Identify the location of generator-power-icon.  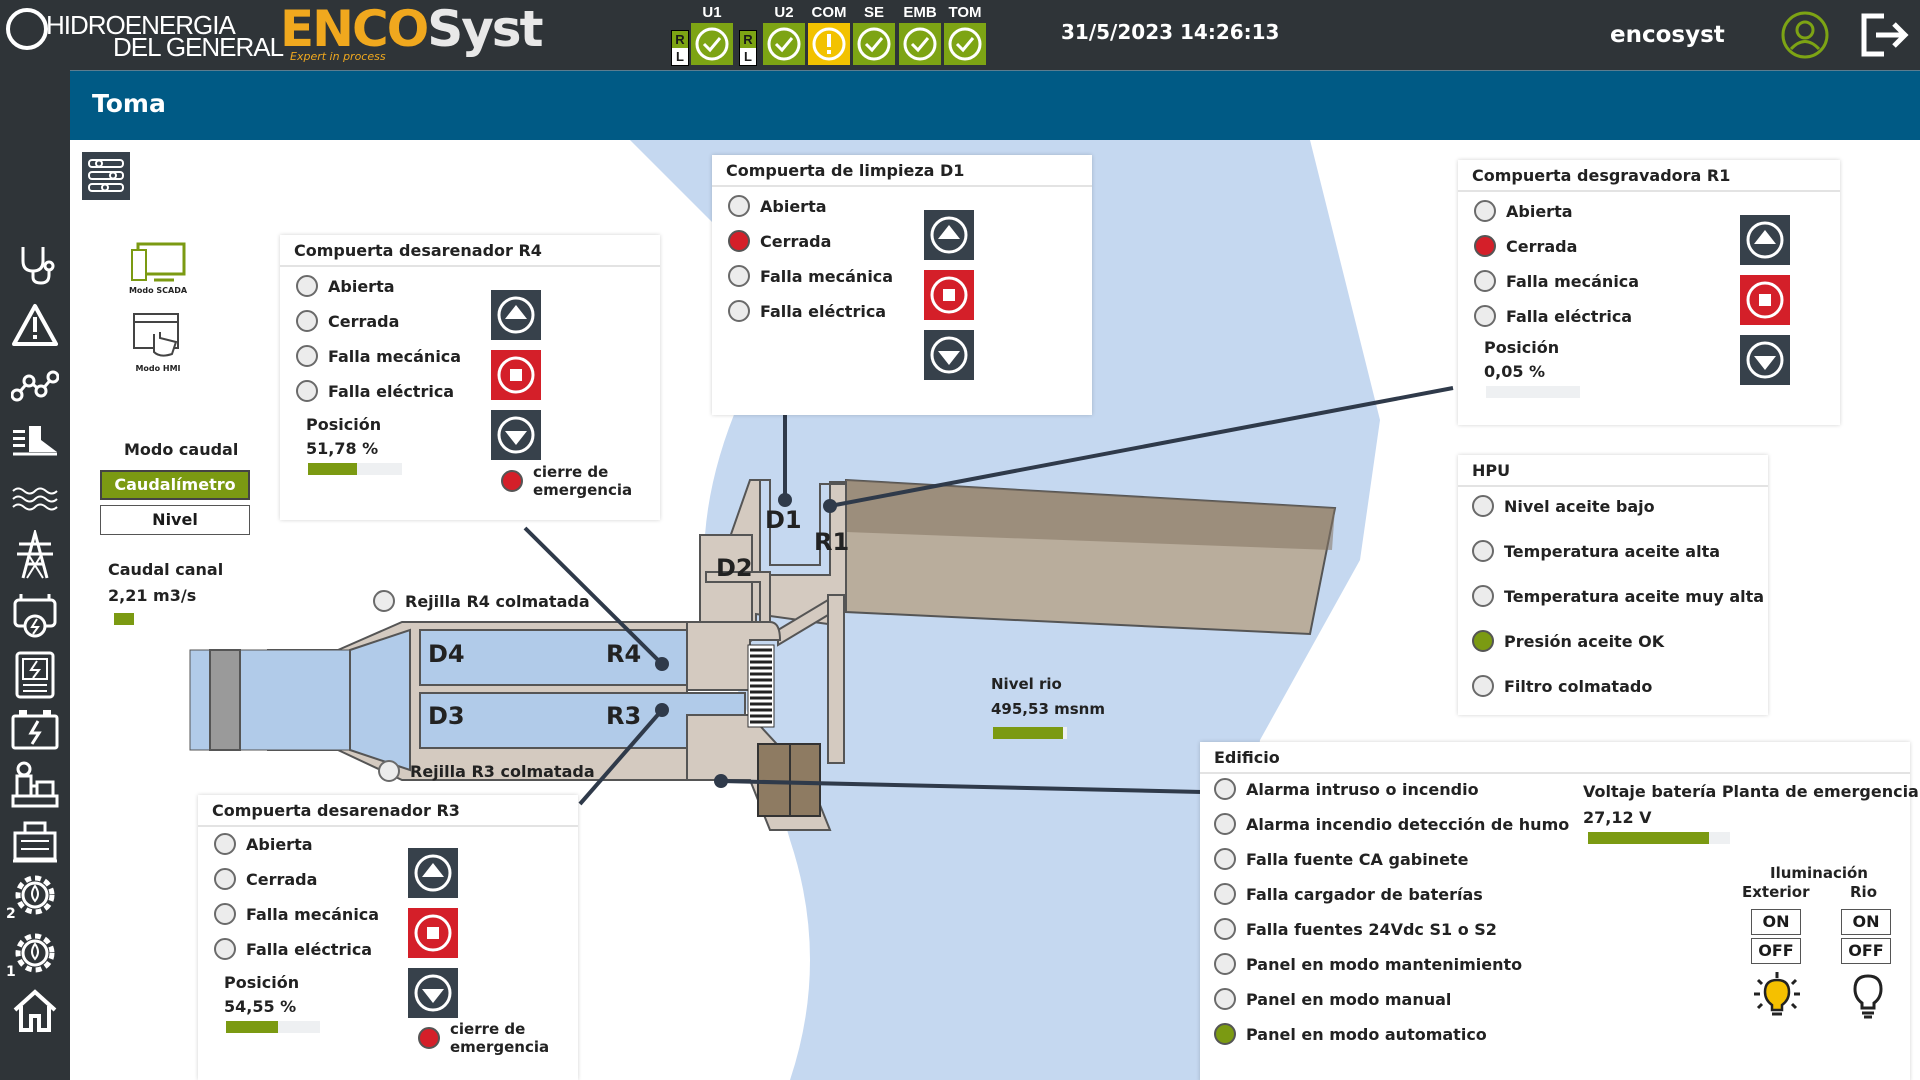
(35, 615).